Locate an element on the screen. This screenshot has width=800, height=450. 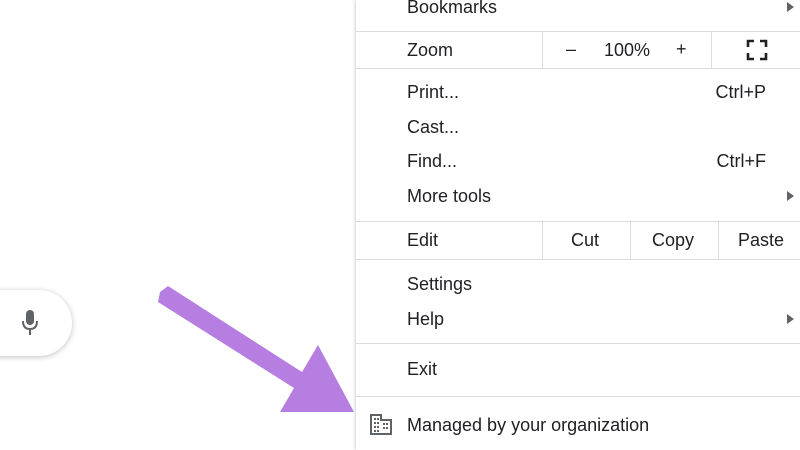
menu-item-help: Help is located at coordinates (578, 319).